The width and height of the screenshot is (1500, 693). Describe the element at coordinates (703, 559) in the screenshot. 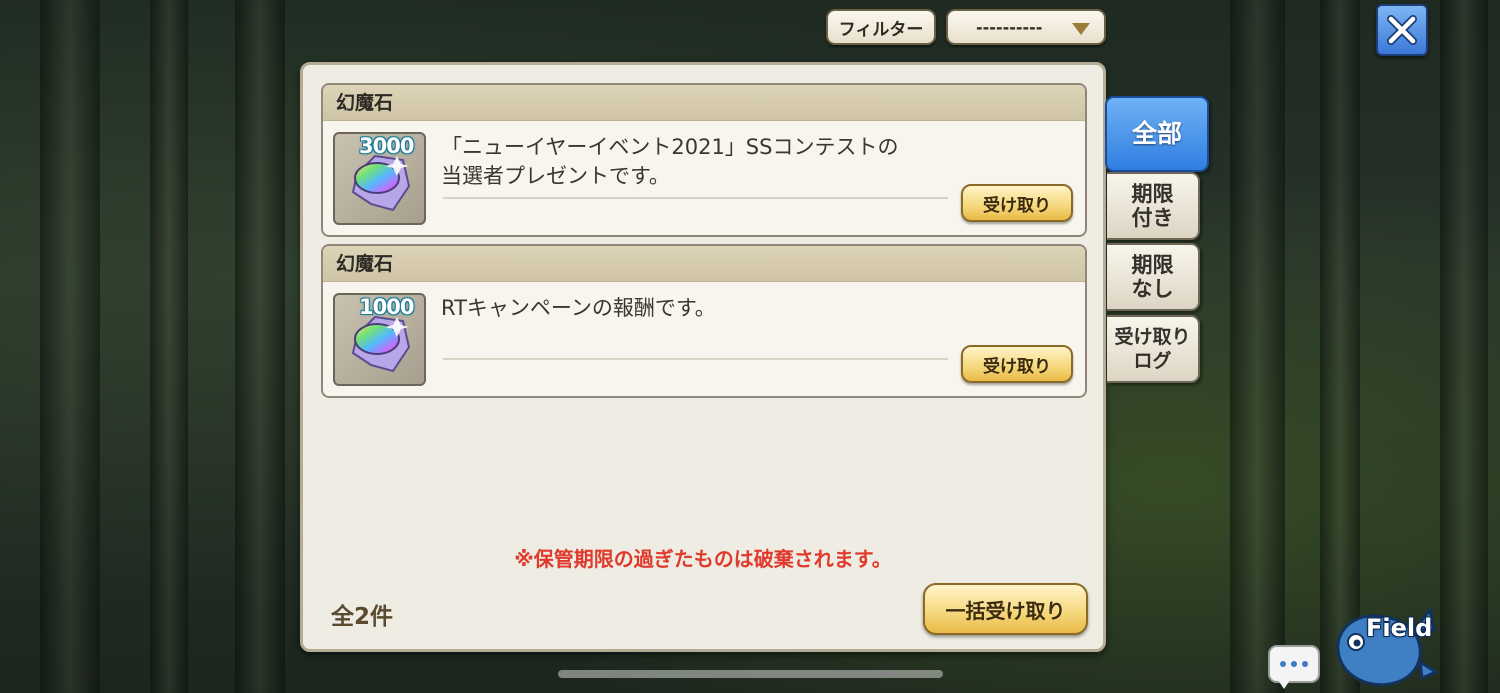

I see `expiry-notice: ※保管期限の過ぎたものは破棄されます。` at that location.